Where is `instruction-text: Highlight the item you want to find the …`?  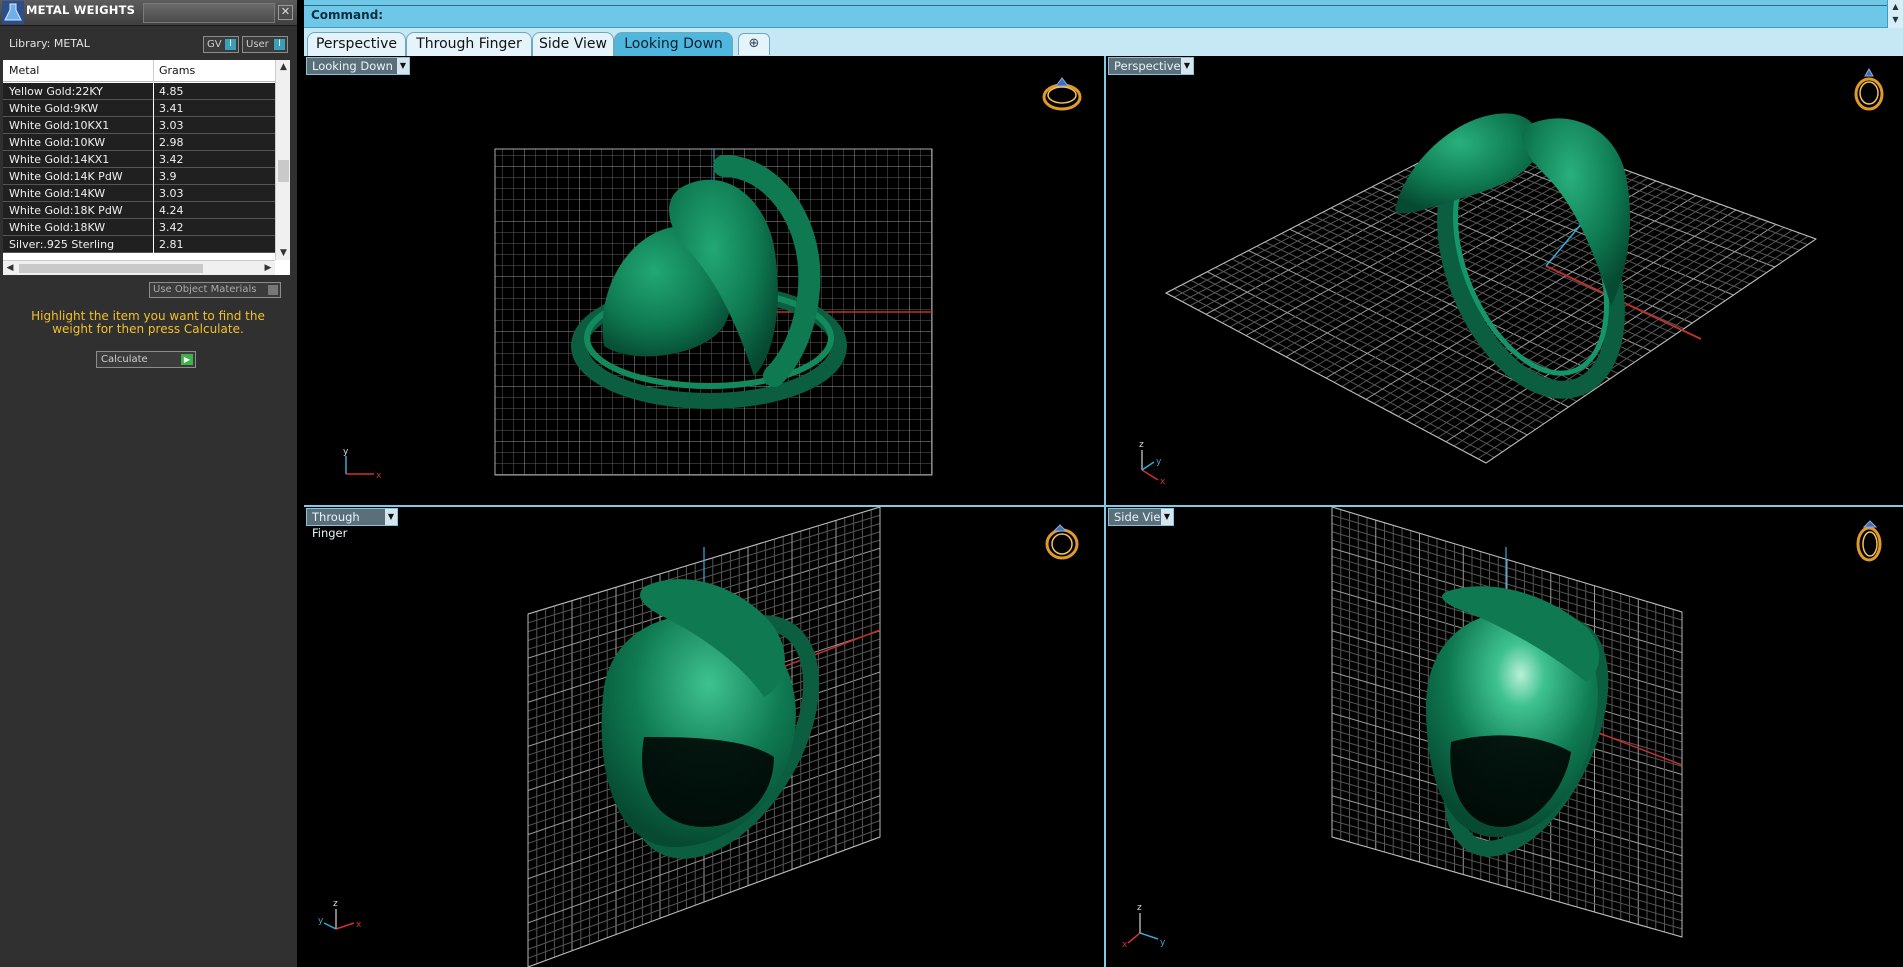 instruction-text: Highlight the item you want to find the … is located at coordinates (148, 322).